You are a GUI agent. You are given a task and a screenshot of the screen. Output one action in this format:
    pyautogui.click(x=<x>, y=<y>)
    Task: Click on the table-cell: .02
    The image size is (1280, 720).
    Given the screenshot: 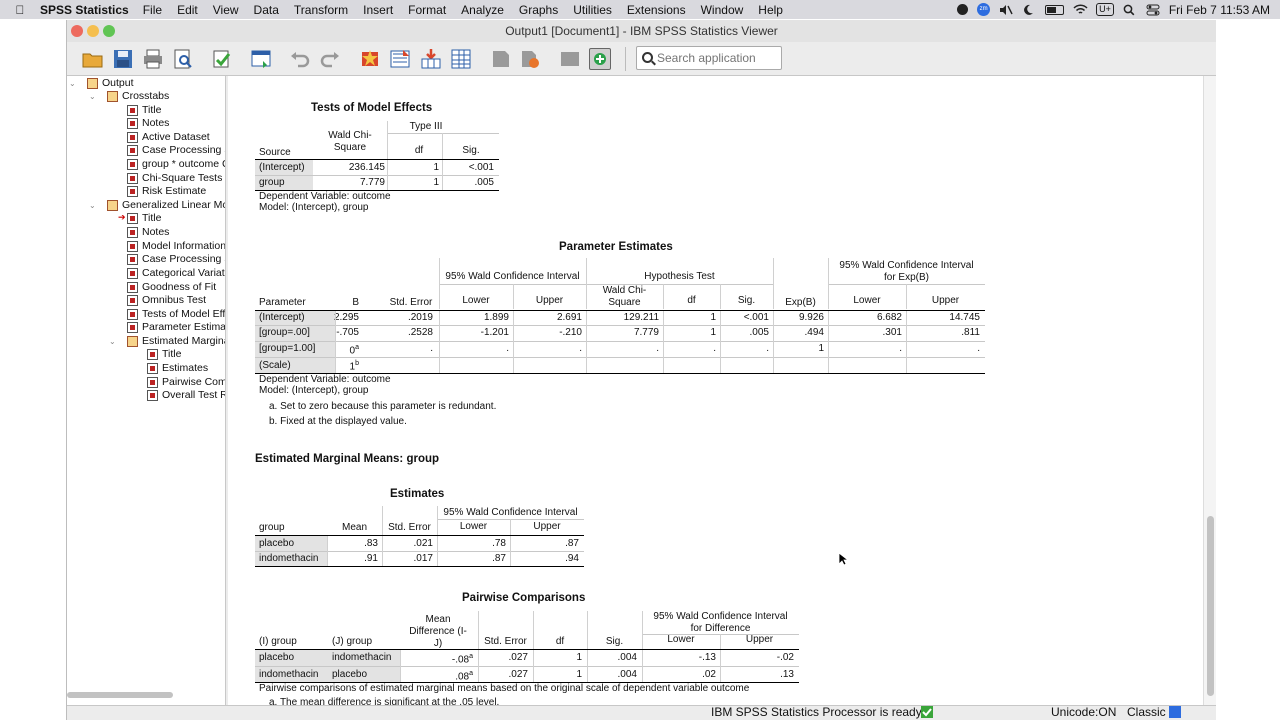 What is the action you would take?
    pyautogui.click(x=709, y=674)
    